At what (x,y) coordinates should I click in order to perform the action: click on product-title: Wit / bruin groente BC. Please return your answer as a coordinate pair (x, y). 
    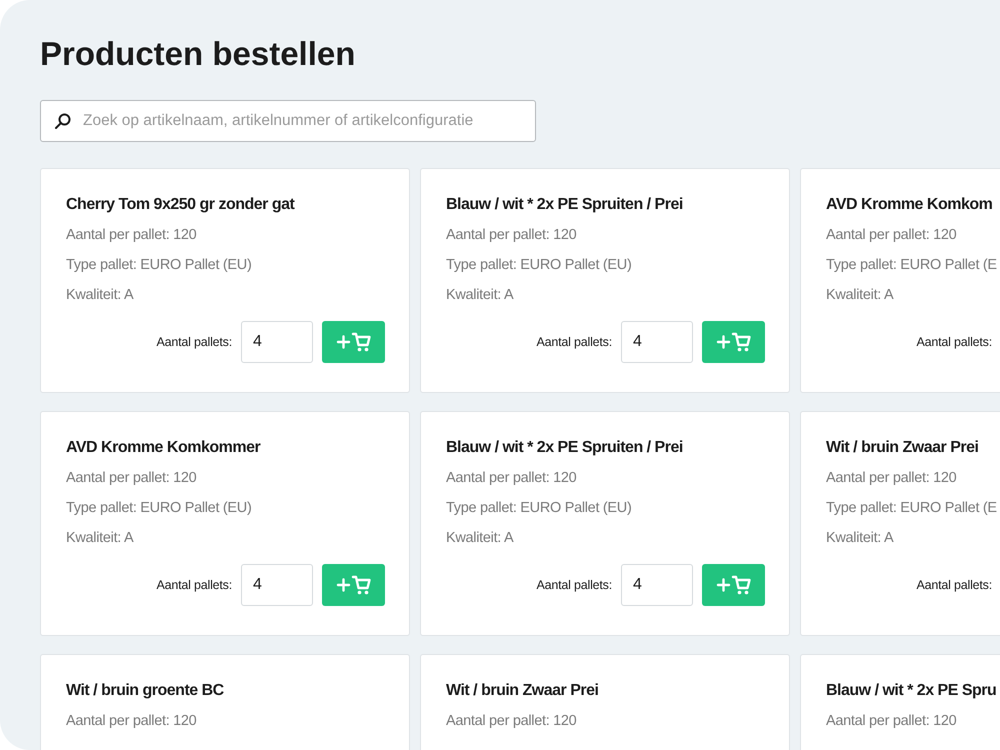
    Looking at the image, I should click on (145, 691).